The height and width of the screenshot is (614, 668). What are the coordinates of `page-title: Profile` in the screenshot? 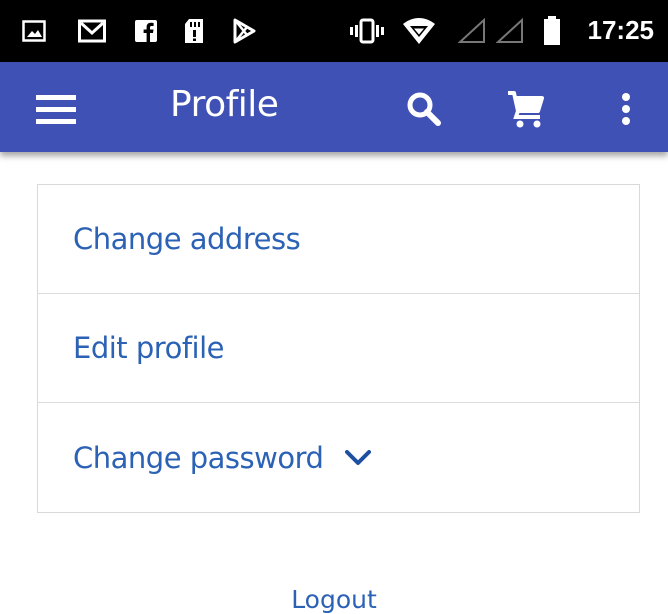 It's located at (224, 104).